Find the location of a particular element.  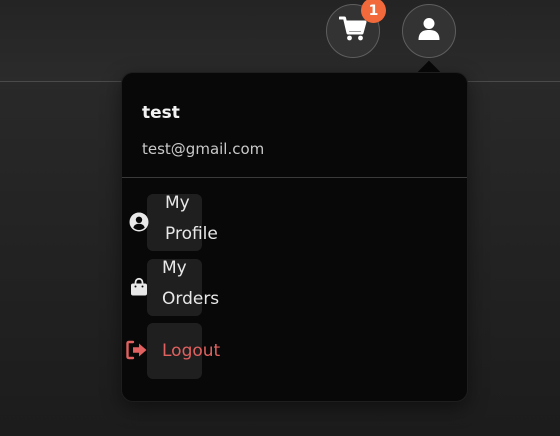

menu-item-logout: Logout is located at coordinates (222, 351).